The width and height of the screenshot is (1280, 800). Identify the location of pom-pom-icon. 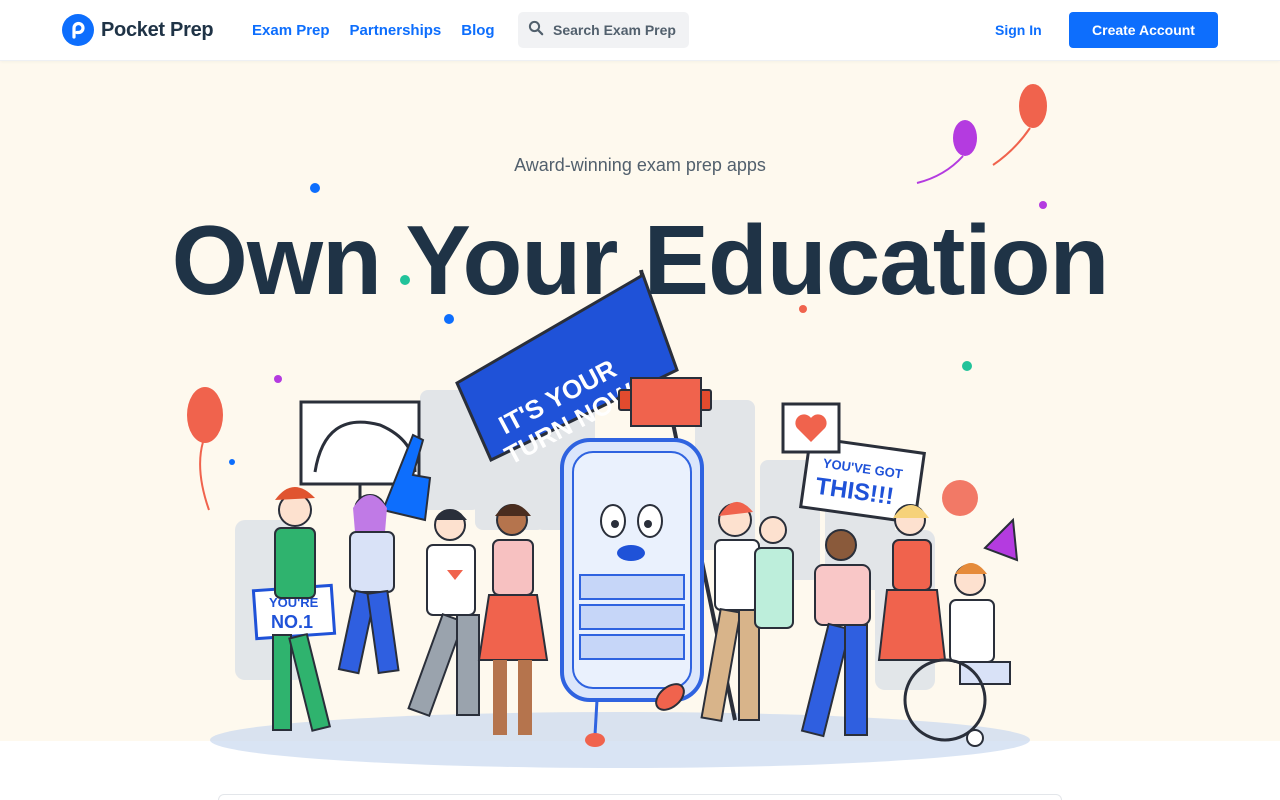
(960, 498).